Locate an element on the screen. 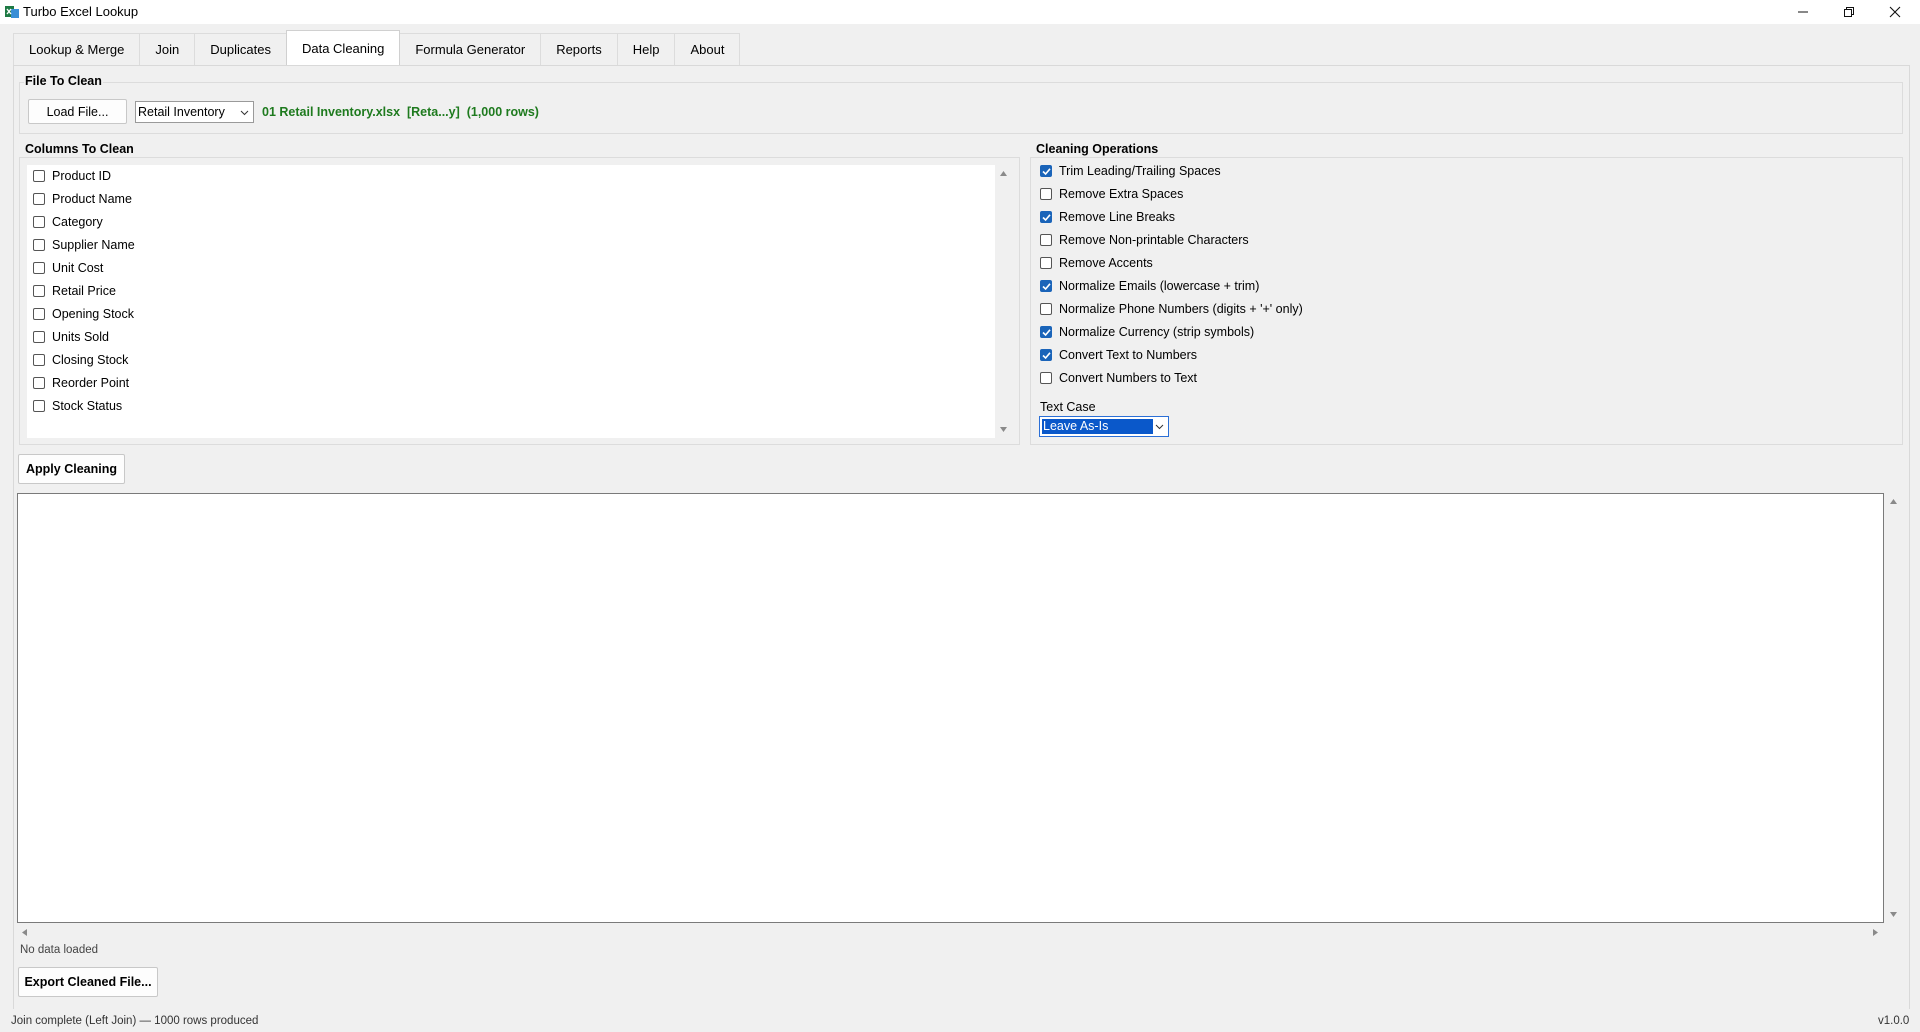  column-item-reorder-point: Reorder Point is located at coordinates (81, 383).